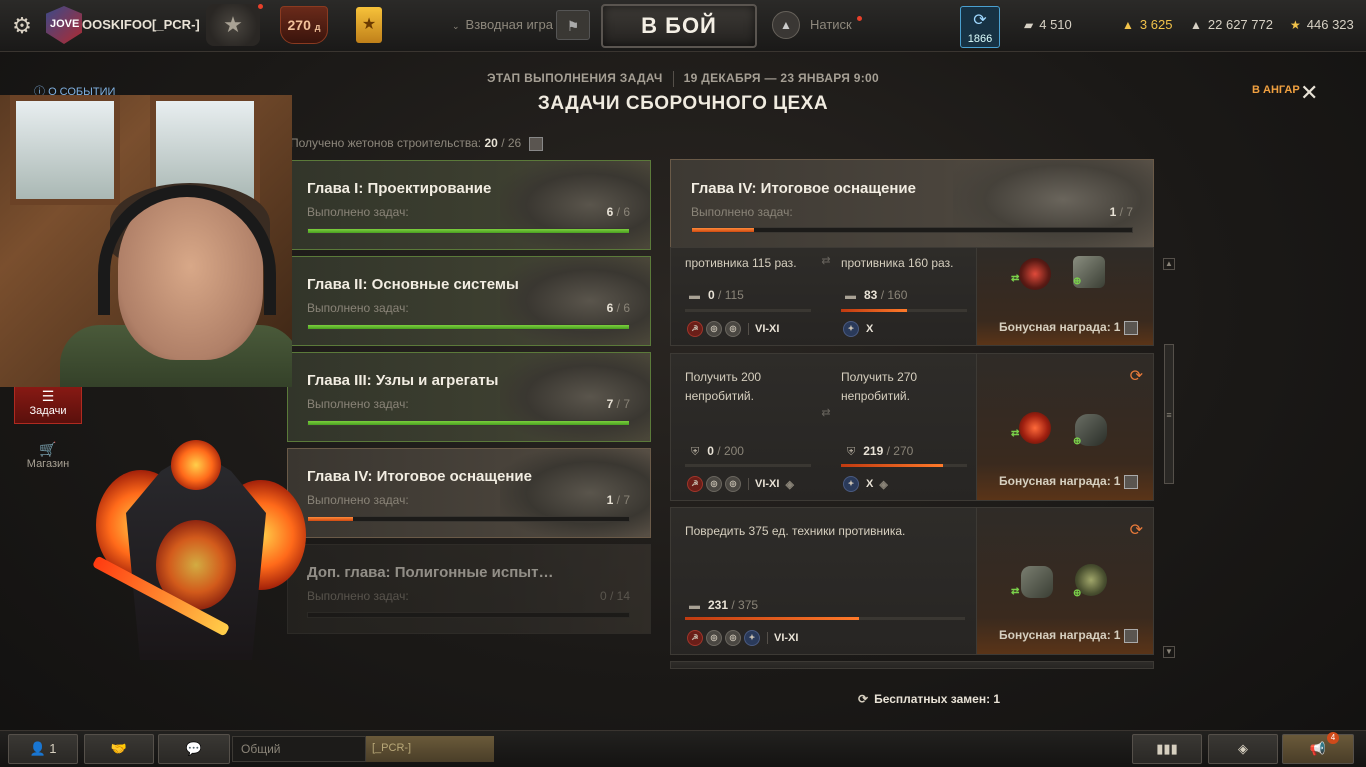  What do you see at coordinates (491, 143) in the screenshot?
I see `tokens-done: 20` at bounding box center [491, 143].